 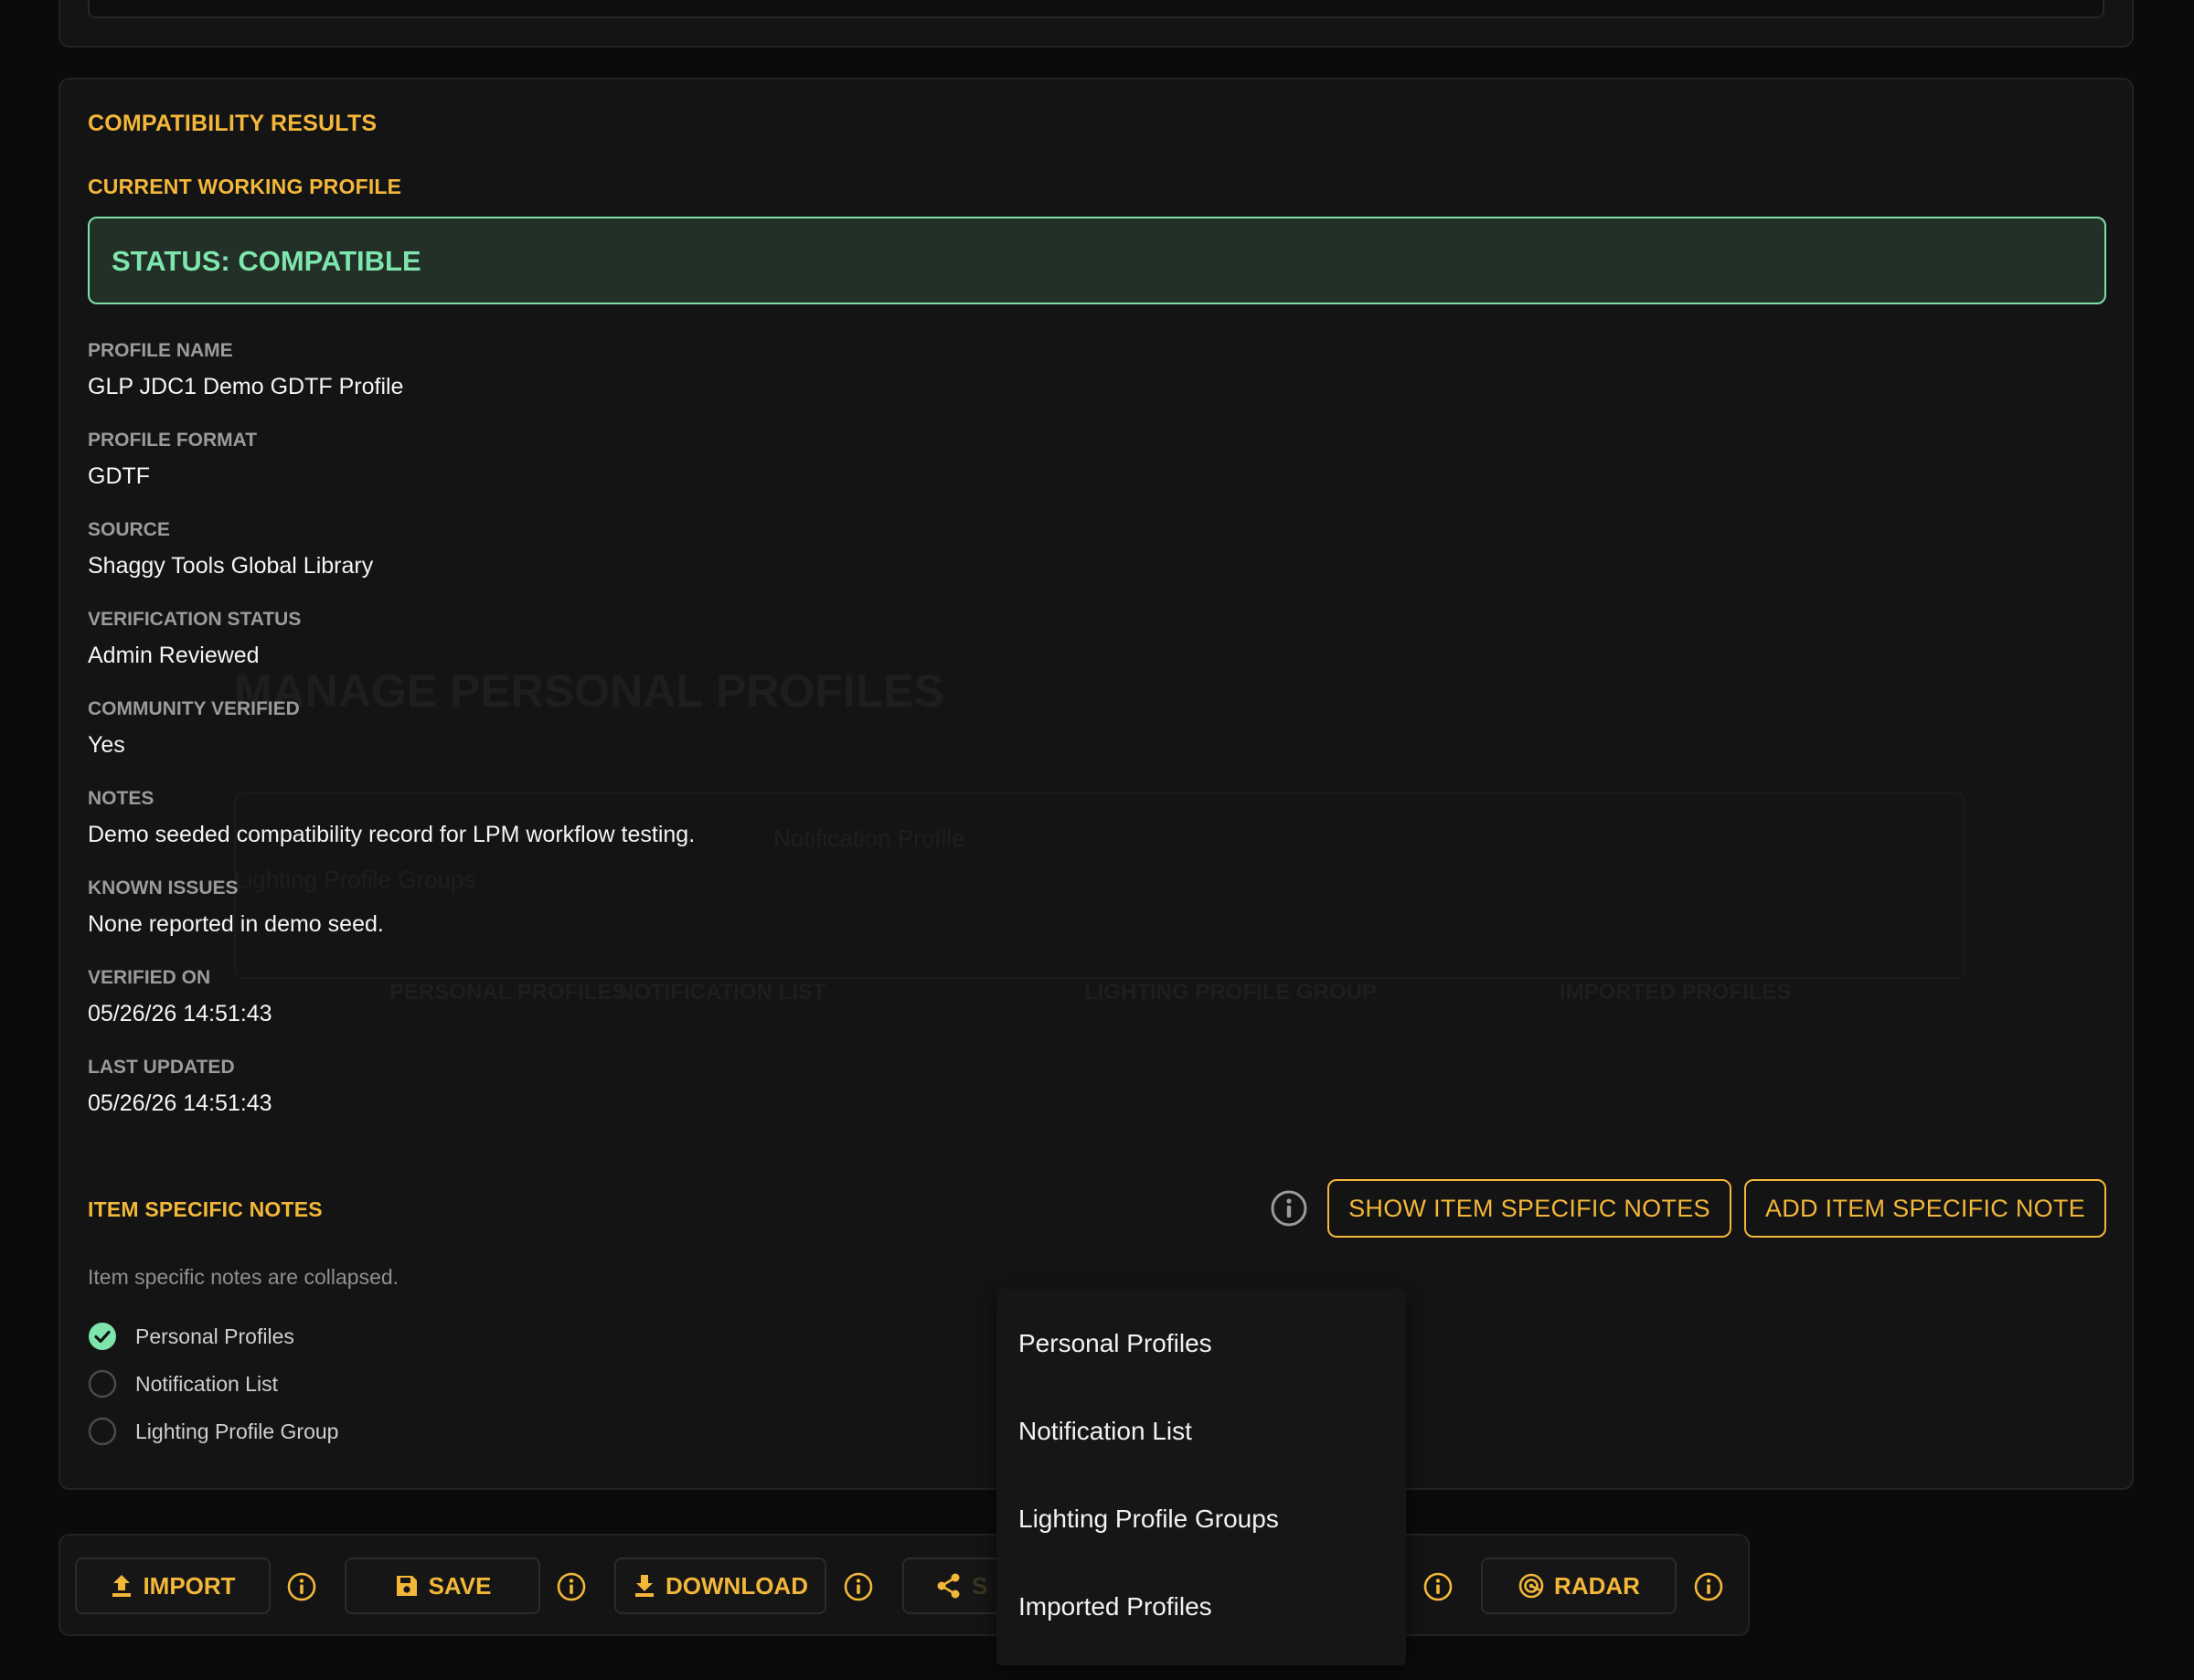 I want to click on import-label: IMPORT, so click(x=190, y=1586).